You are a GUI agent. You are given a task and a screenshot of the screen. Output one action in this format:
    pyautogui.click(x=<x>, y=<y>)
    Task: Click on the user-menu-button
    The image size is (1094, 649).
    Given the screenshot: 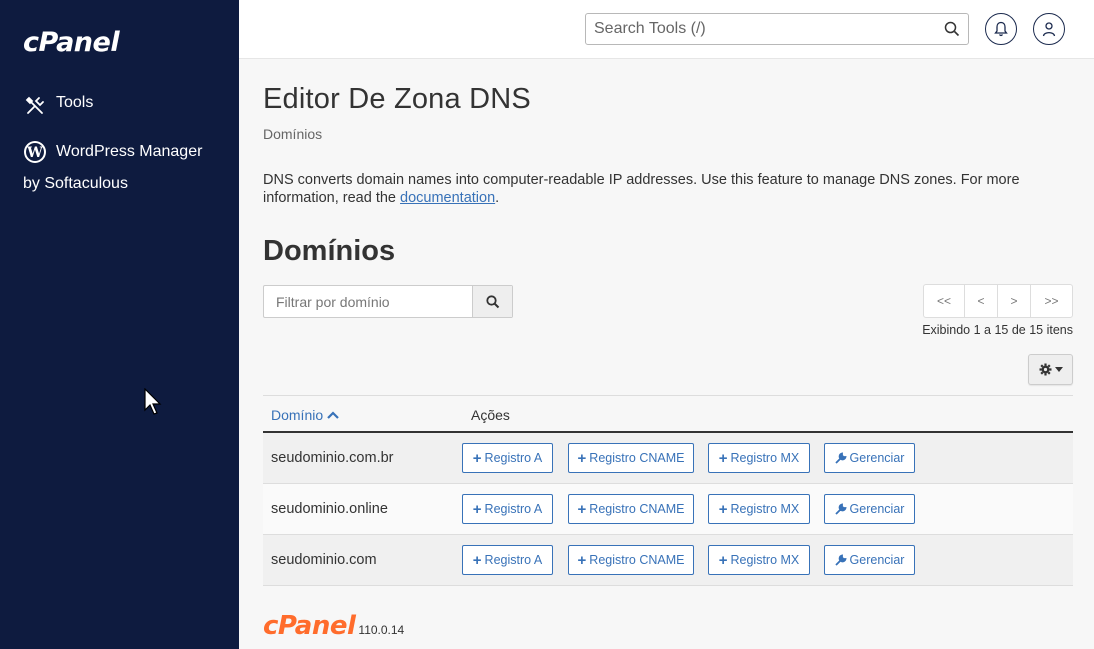 What is the action you would take?
    pyautogui.click(x=1049, y=29)
    